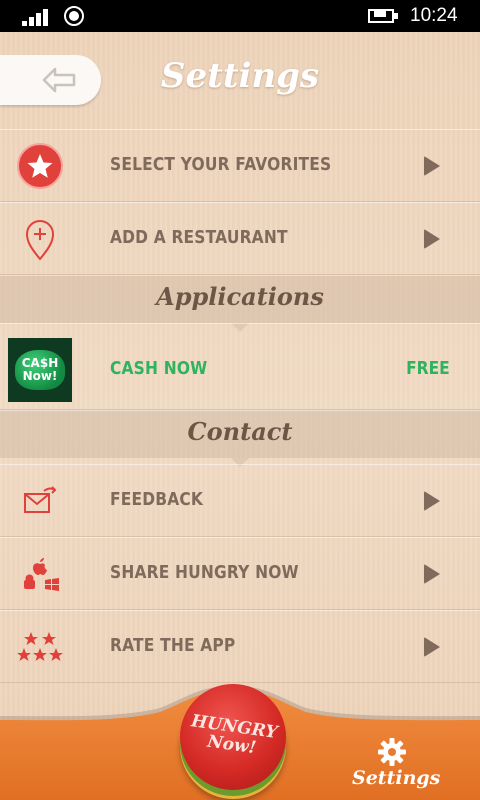  What do you see at coordinates (204, 572) in the screenshot?
I see `contact-item-label: SHARE HUNGRY NOW` at bounding box center [204, 572].